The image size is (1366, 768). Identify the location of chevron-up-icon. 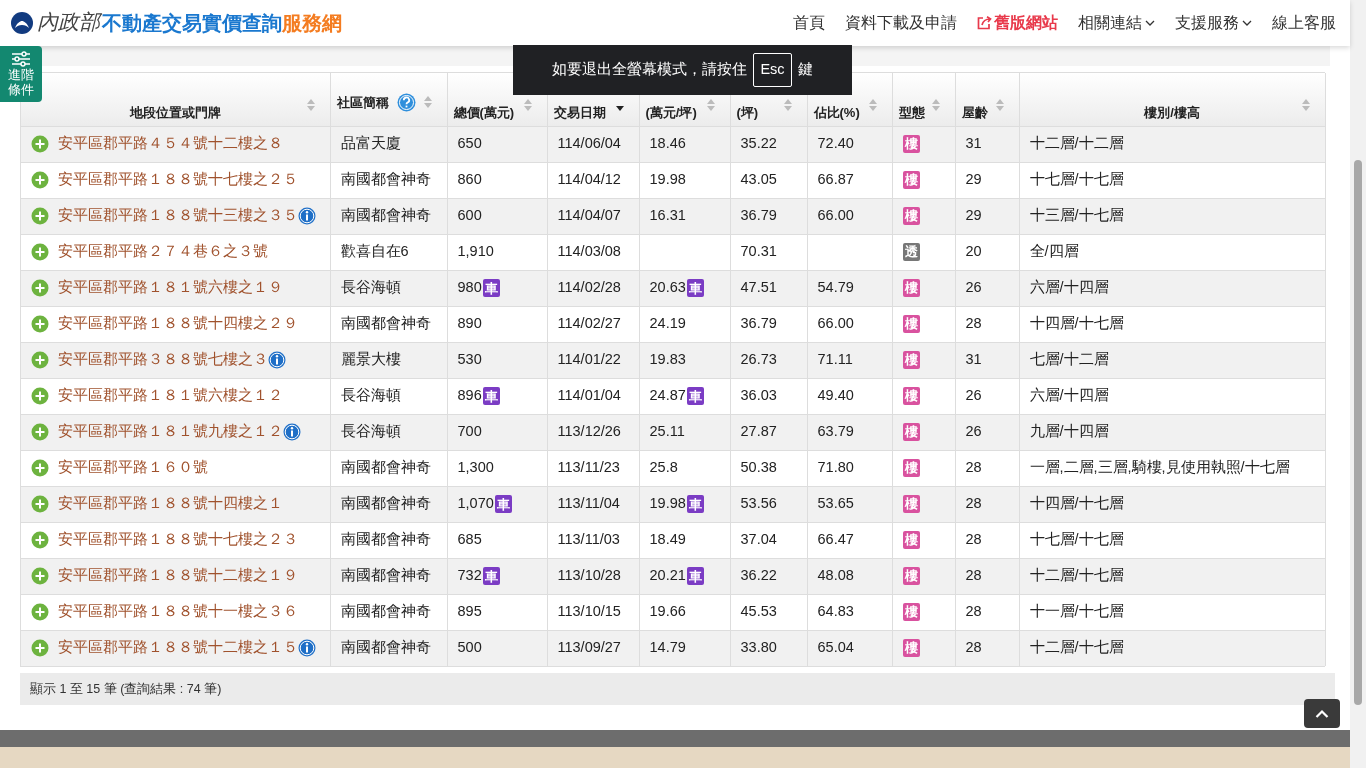
(1322, 713).